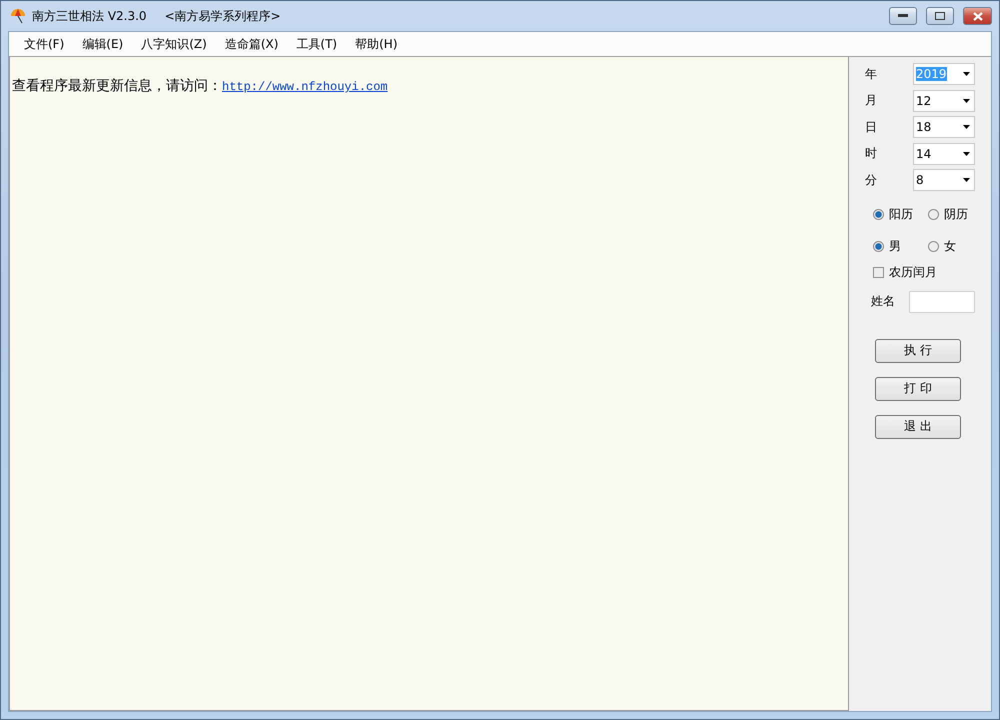 The height and width of the screenshot is (720, 1000). Describe the element at coordinates (222, 16) in the screenshot. I see `window-subtitle: <南方易学系列程序>` at that location.